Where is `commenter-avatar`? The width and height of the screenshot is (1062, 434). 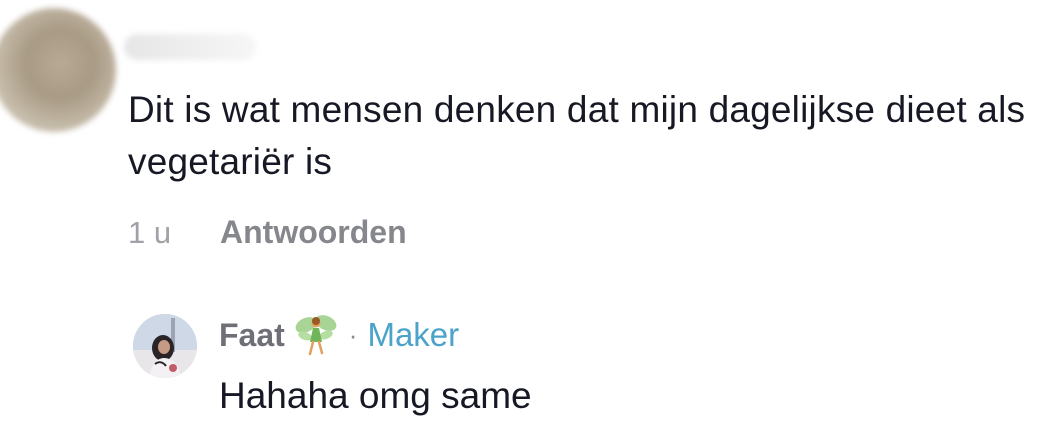
commenter-avatar is located at coordinates (58, 70).